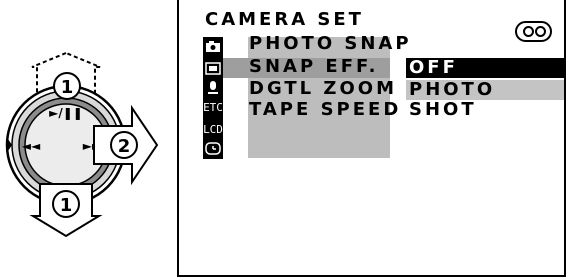 The height and width of the screenshot is (279, 568). What do you see at coordinates (485, 68) in the screenshot?
I see `option-off-selected: OFF` at bounding box center [485, 68].